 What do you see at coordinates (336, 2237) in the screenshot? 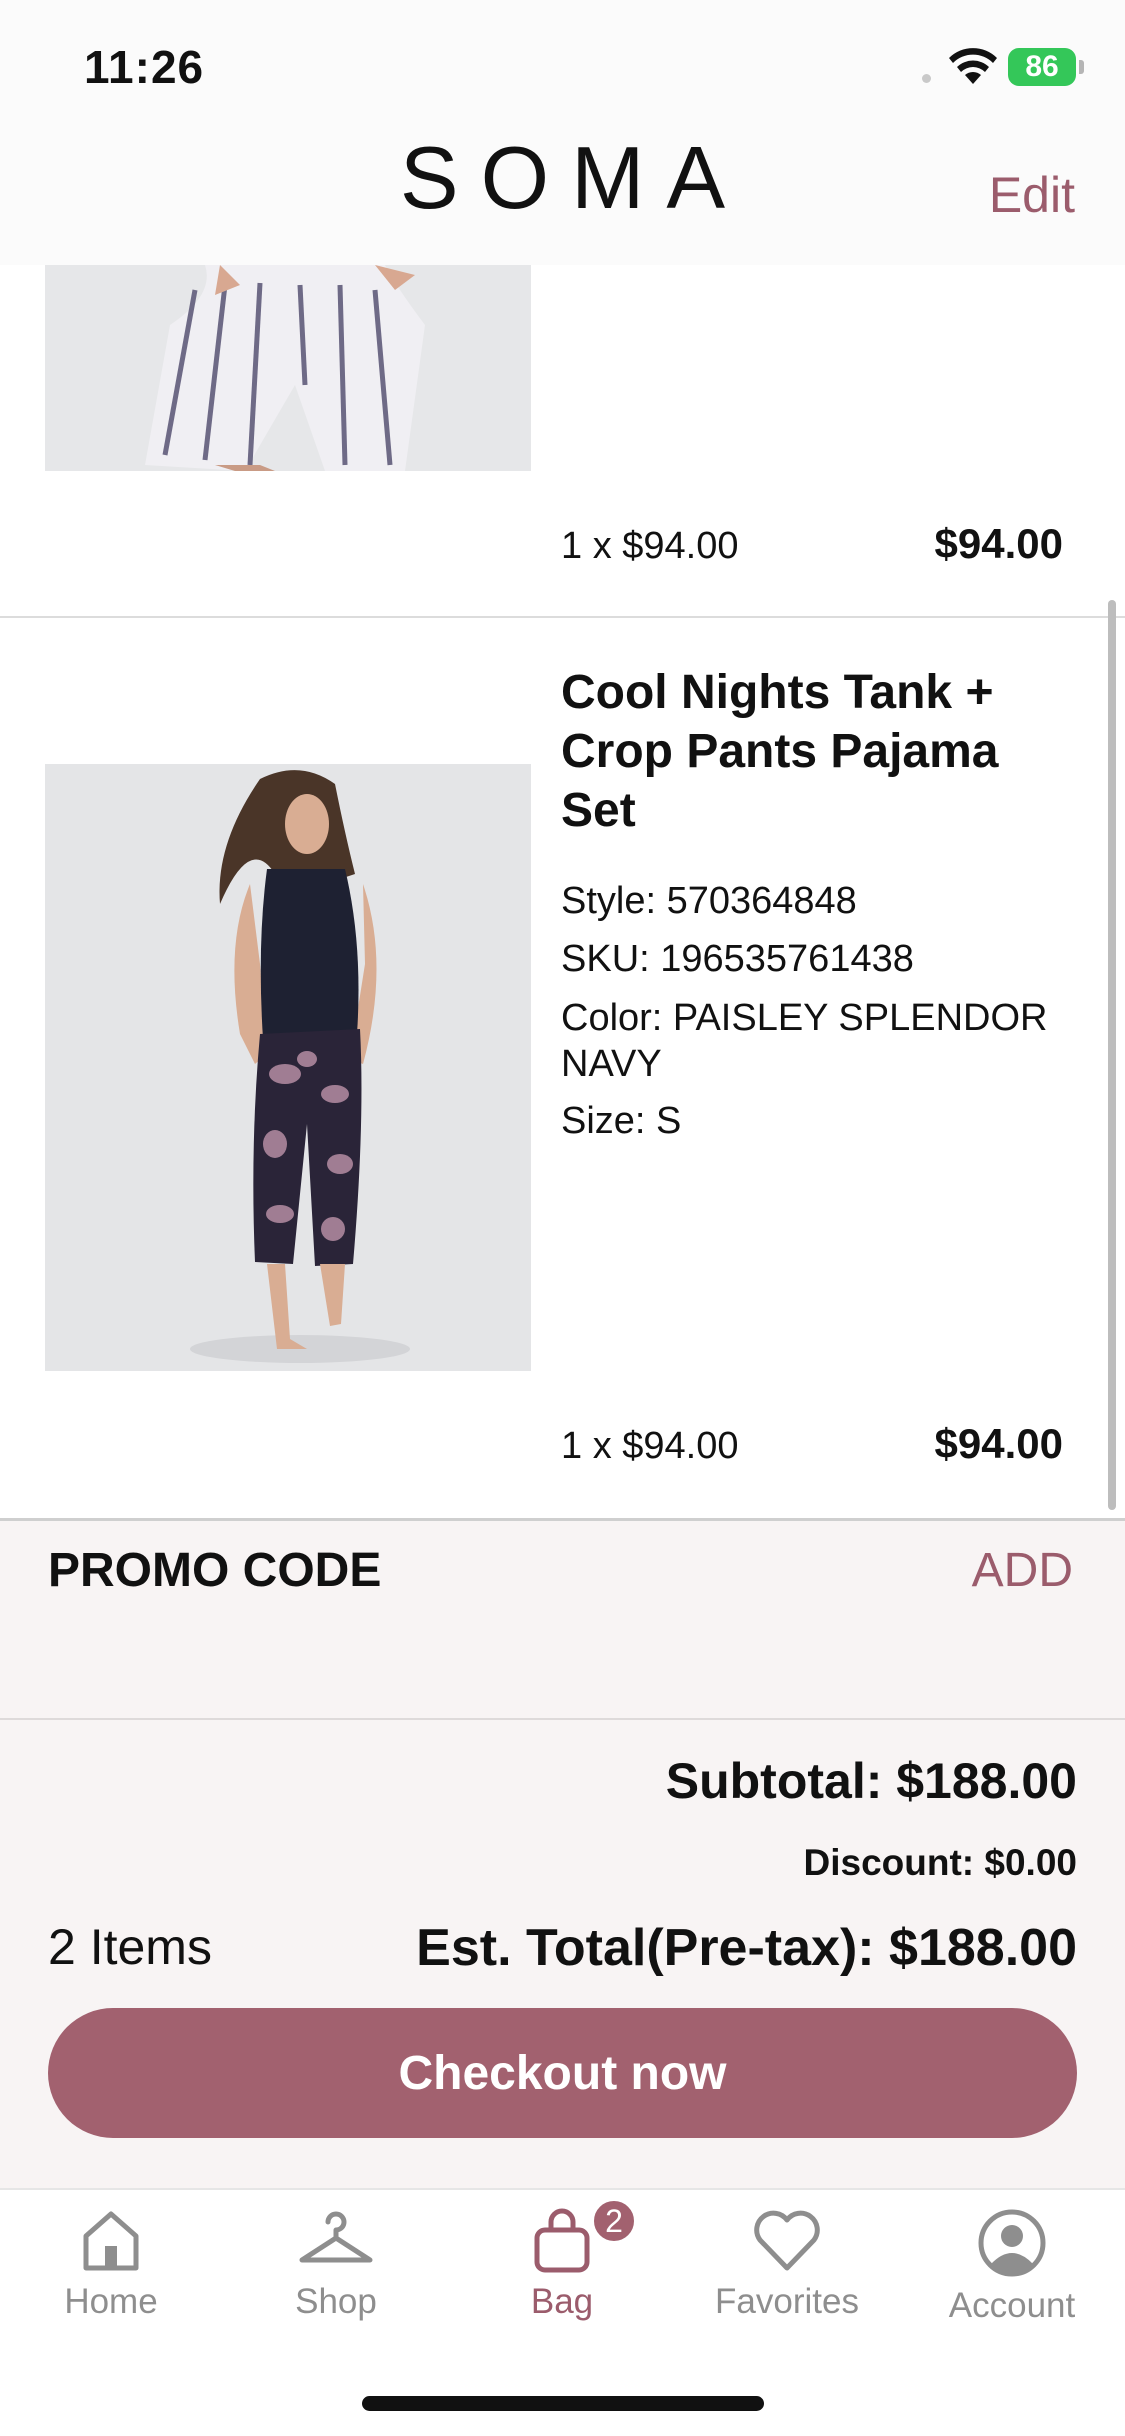
I see `hanger-icon` at bounding box center [336, 2237].